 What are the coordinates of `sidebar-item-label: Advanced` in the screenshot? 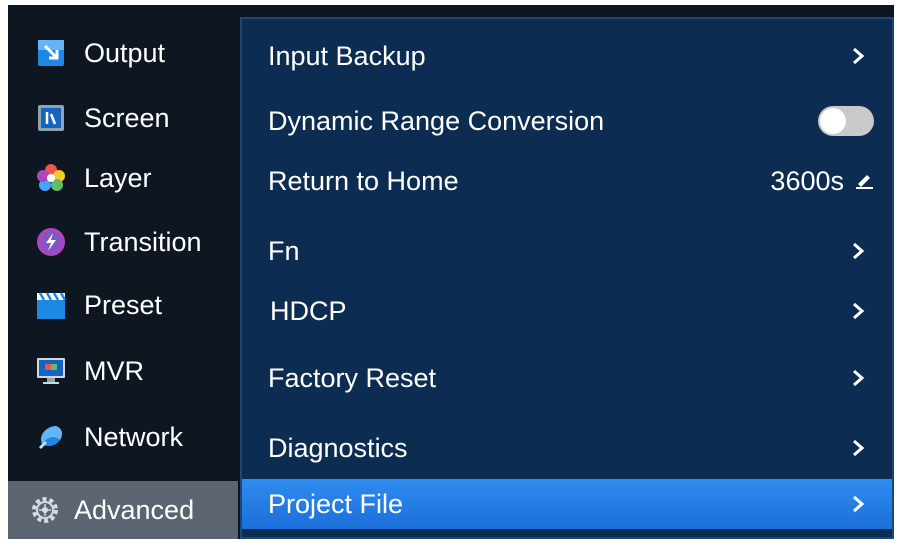 It's located at (134, 509).